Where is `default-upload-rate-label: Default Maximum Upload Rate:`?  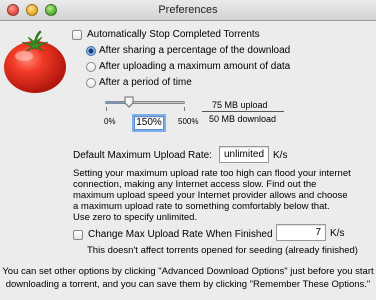 default-upload-rate-label: Default Maximum Upload Rate: is located at coordinates (142, 155).